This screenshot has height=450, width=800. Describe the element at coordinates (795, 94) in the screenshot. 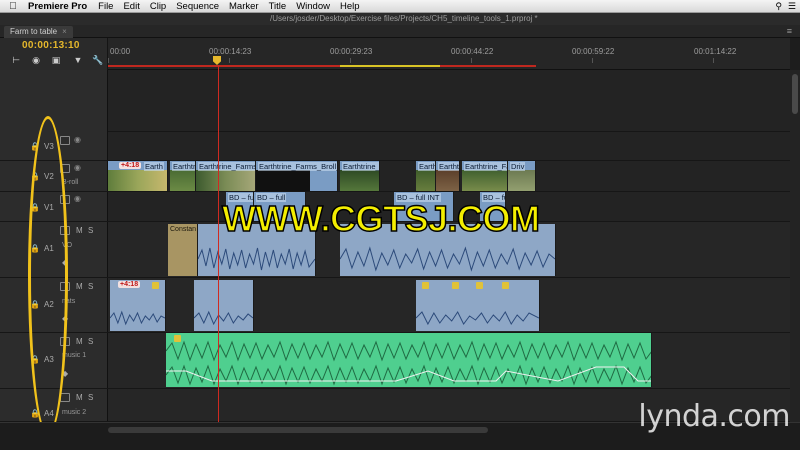

I see `scrollbar-thumb` at that location.